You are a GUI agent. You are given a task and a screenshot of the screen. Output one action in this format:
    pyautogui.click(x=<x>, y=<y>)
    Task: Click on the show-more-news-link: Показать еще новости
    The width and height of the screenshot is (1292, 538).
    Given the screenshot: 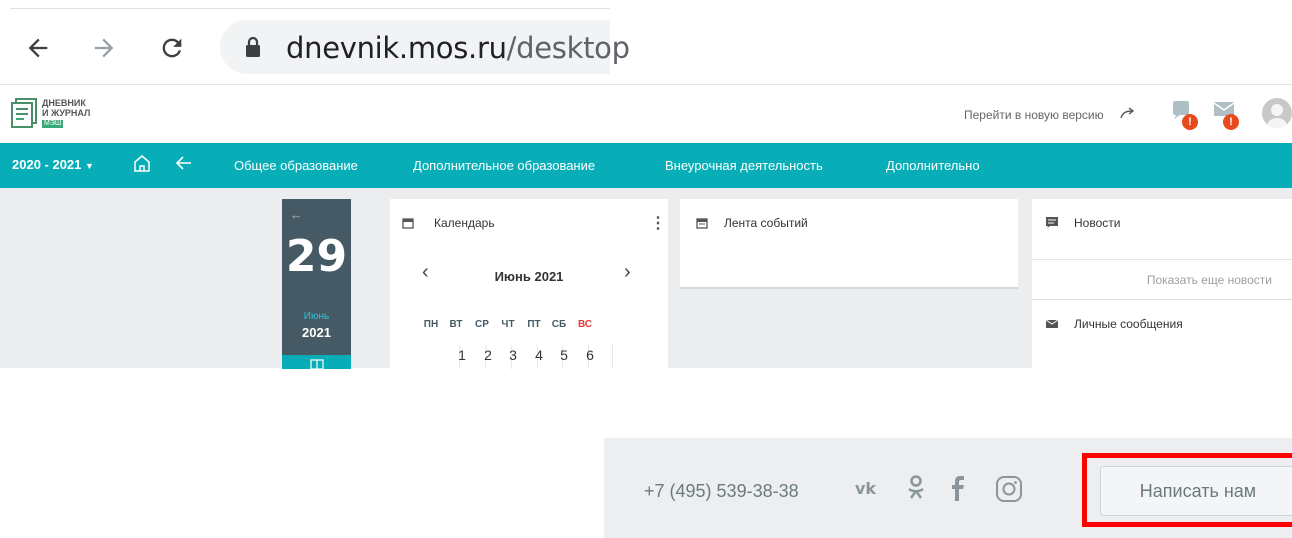 What is the action you would take?
    pyautogui.click(x=1162, y=279)
    